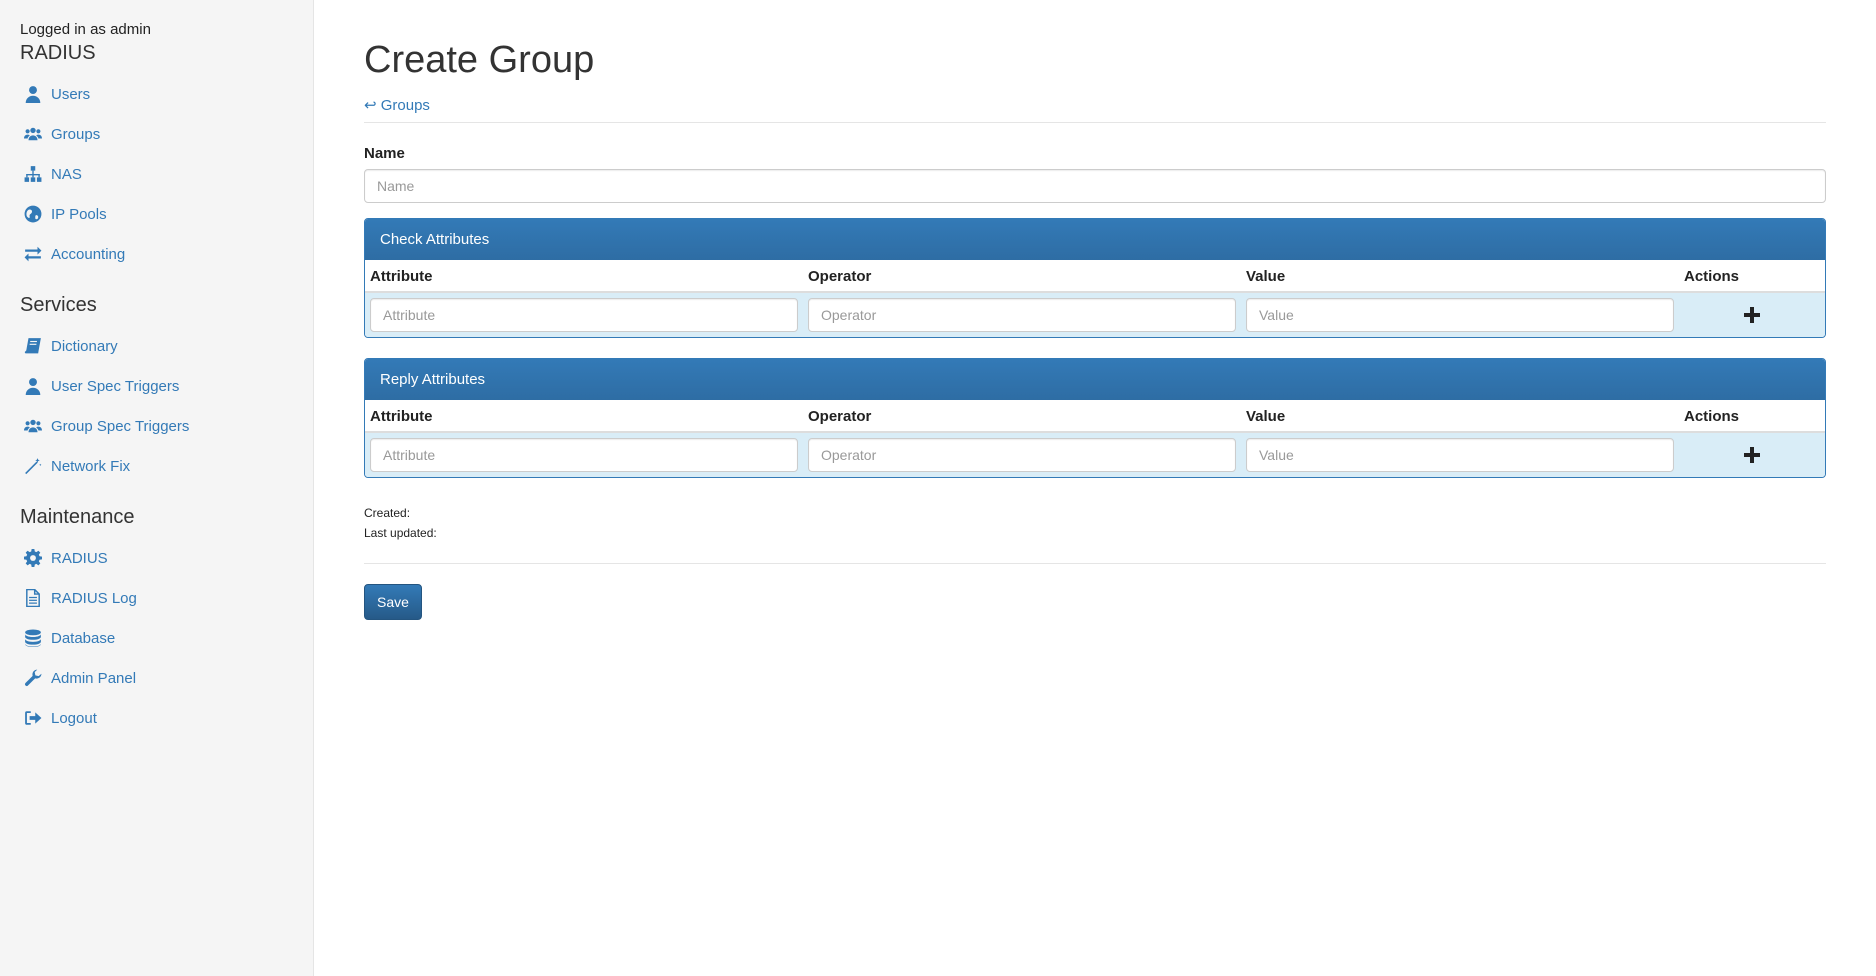 The width and height of the screenshot is (1876, 976). I want to click on nav-radius: Users Groups NAS IP Pools Accounting, so click(156, 174).